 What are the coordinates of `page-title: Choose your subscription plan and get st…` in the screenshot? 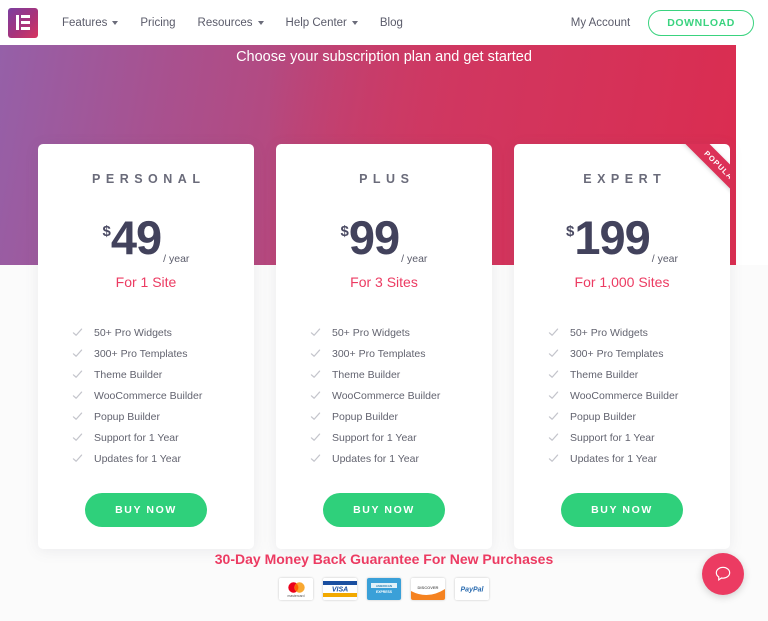 It's located at (384, 57).